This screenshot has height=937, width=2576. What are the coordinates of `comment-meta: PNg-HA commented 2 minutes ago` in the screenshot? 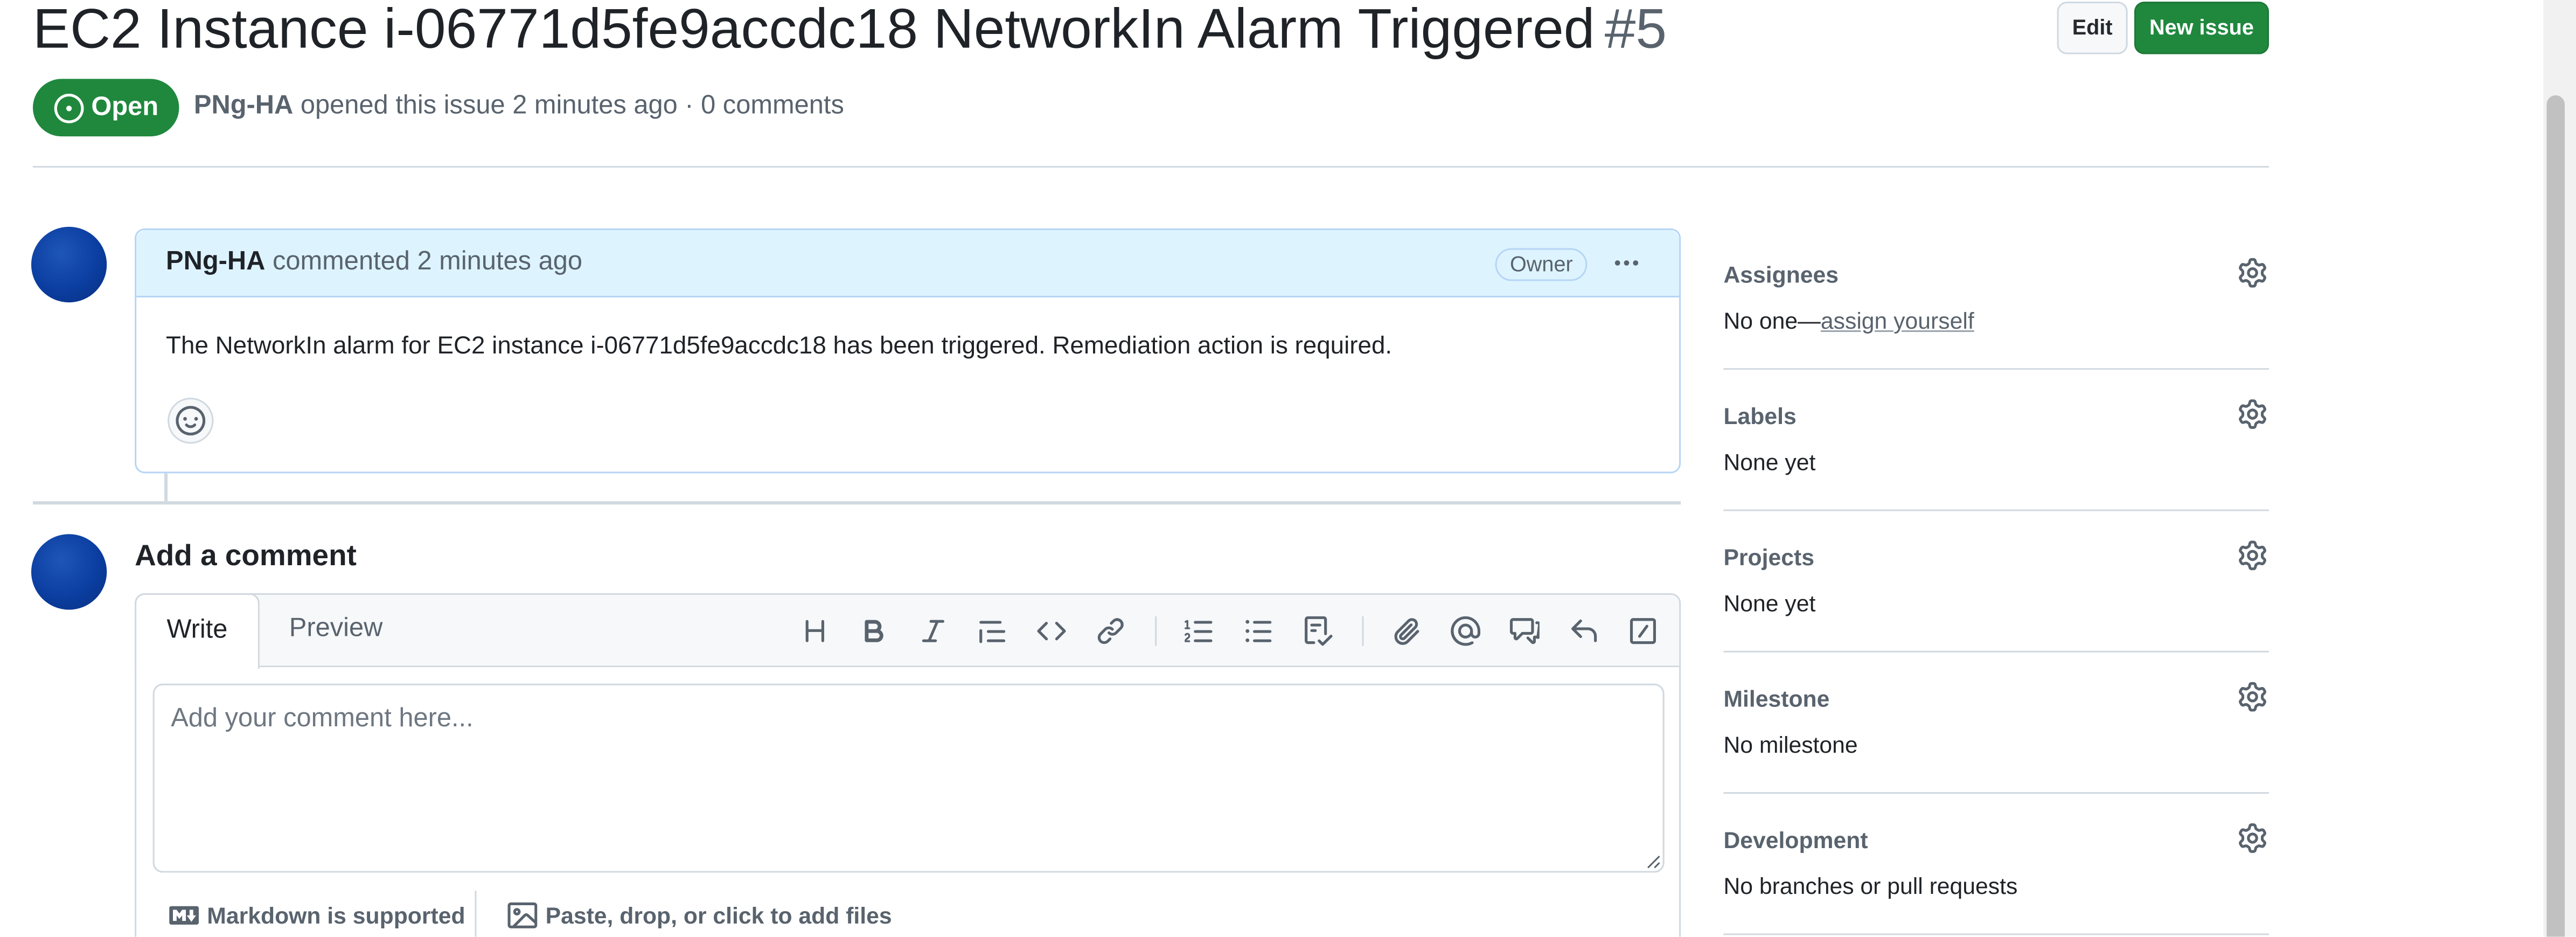 It's located at (374, 263).